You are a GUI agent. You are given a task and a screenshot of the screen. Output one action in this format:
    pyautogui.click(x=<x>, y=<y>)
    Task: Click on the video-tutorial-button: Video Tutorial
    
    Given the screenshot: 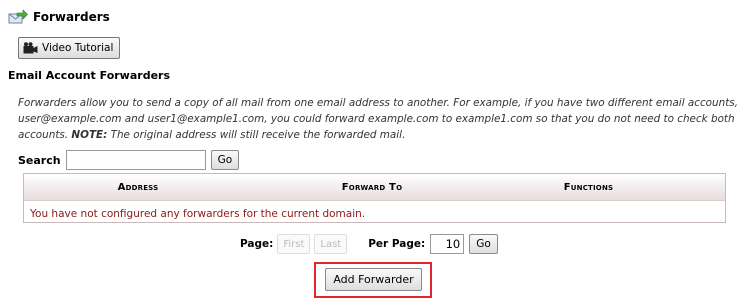 What is the action you would take?
    pyautogui.click(x=69, y=48)
    